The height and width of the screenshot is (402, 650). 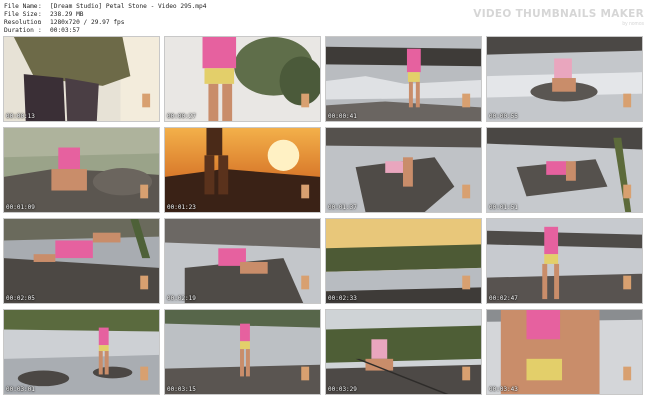 I want to click on thumbnail-11-frame, so click(x=403, y=261).